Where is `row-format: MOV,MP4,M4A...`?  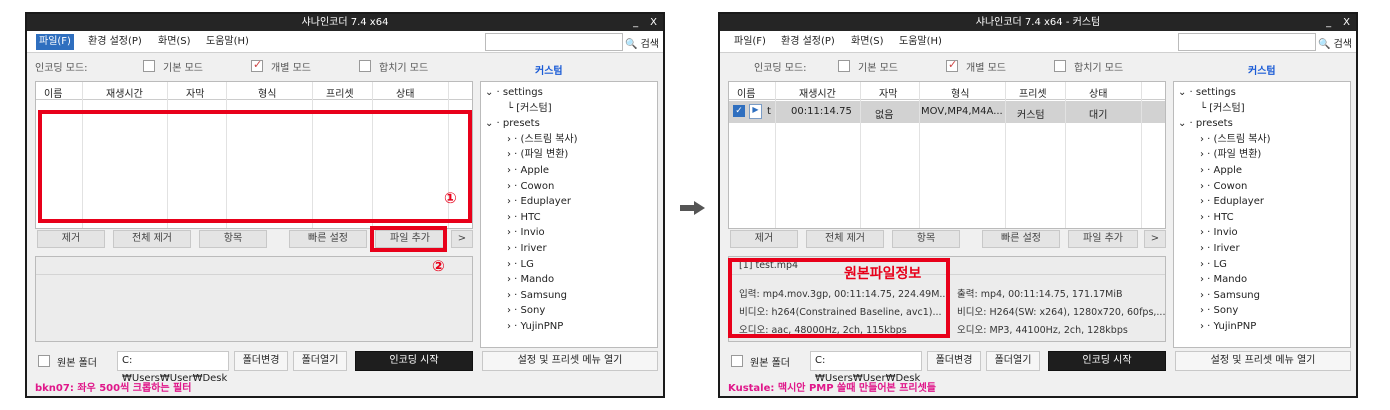
row-format: MOV,MP4,M4A... is located at coordinates (962, 111).